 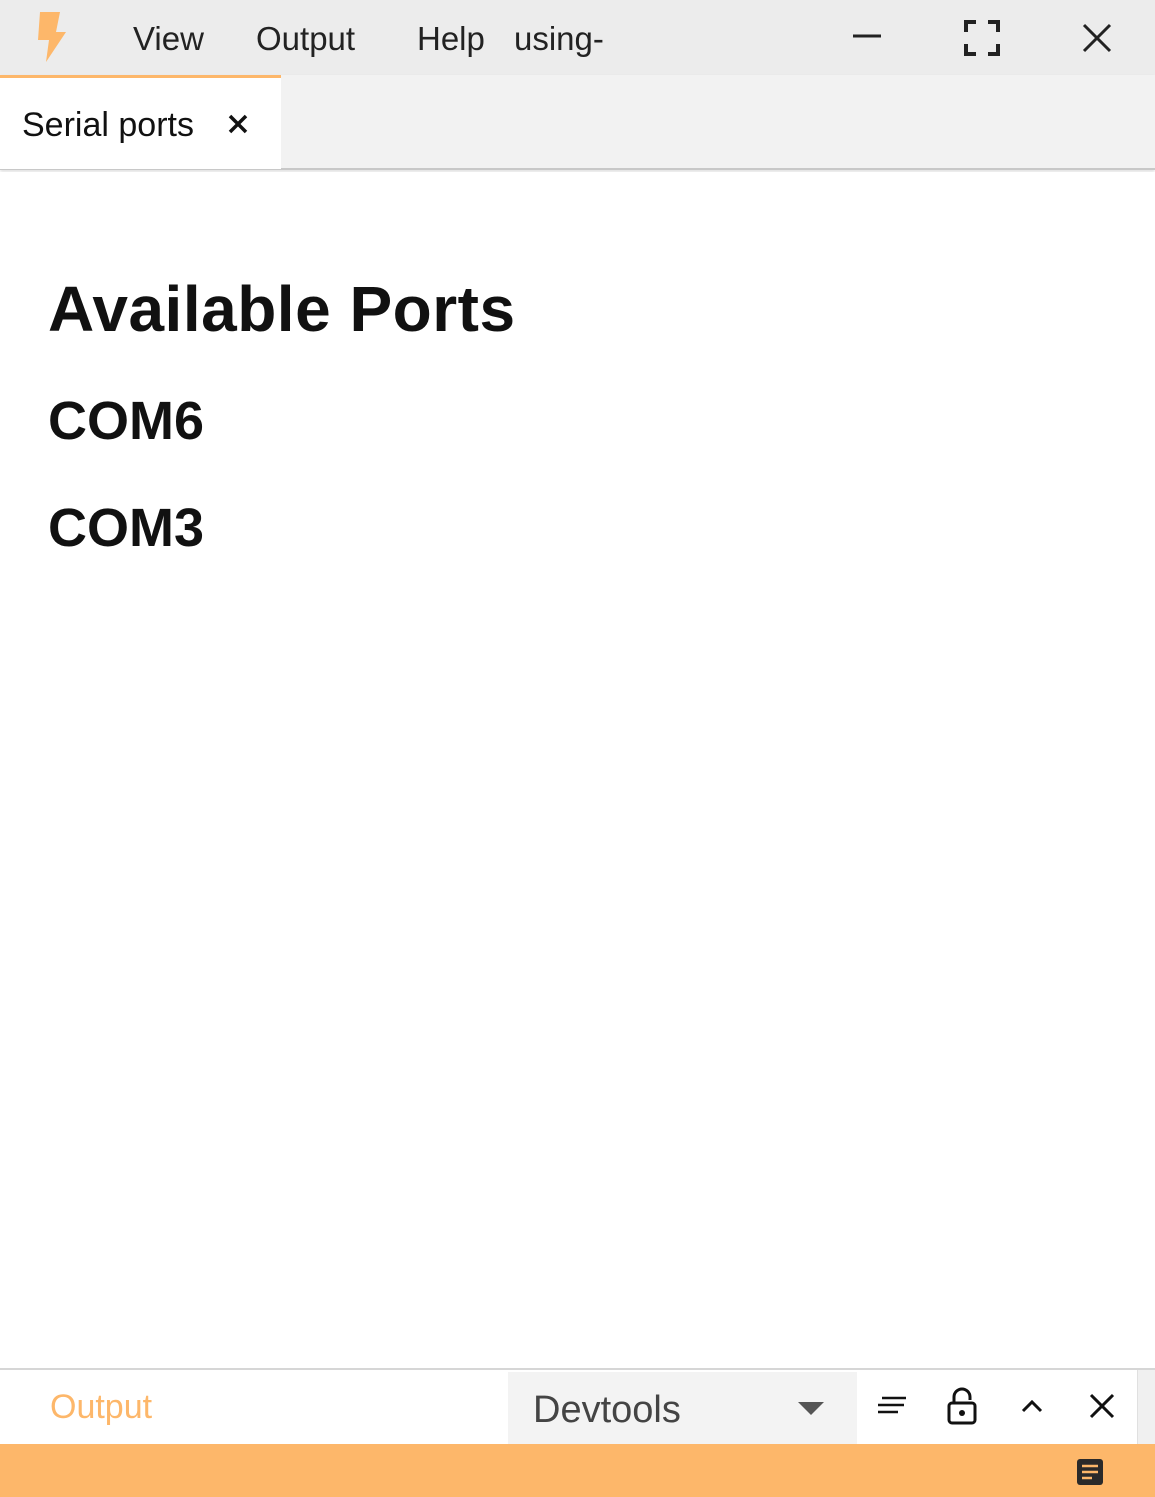 I want to click on bottom-panel: Output Devtools, so click(x=577, y=1406).